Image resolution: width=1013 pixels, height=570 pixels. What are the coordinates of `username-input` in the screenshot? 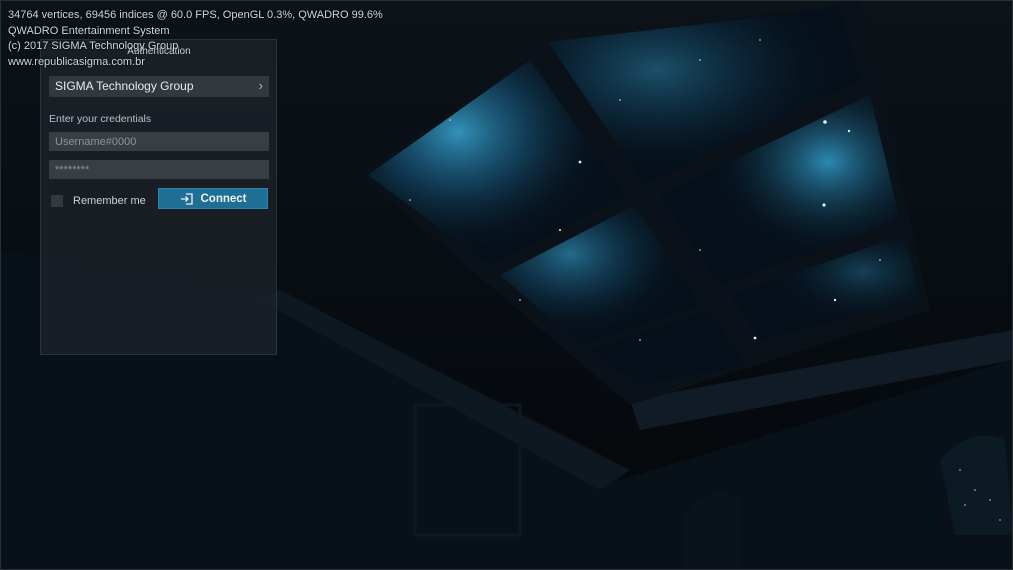 It's located at (159, 141).